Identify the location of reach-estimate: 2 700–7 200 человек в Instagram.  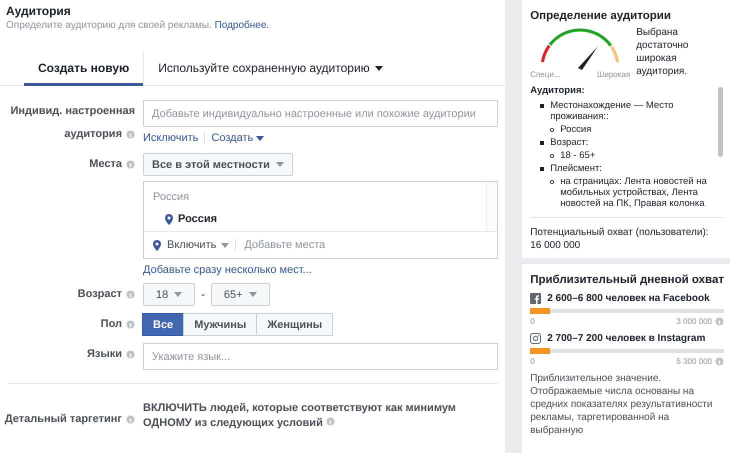
(626, 338).